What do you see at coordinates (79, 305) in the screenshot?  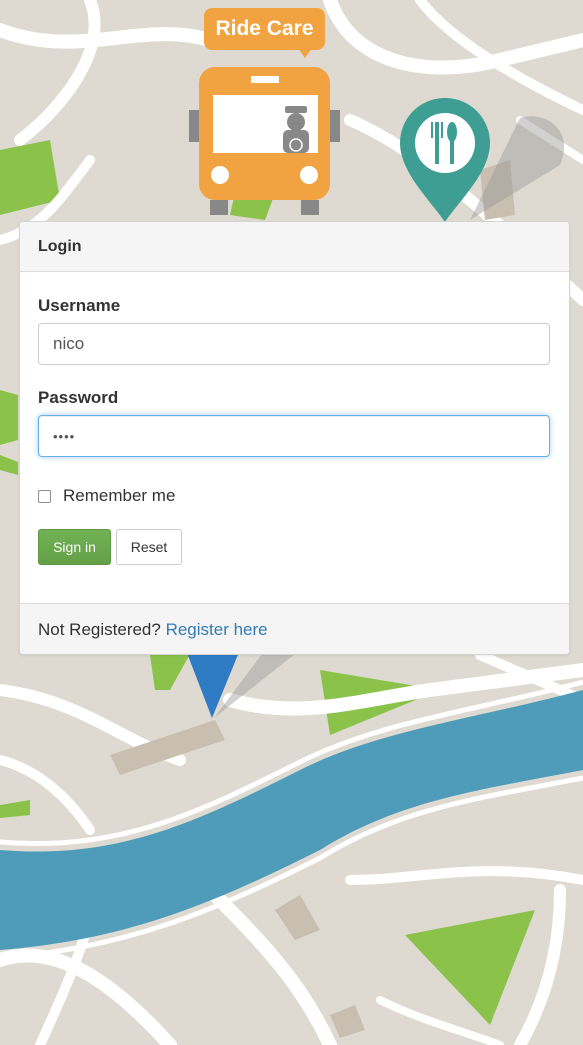 I see `username-label: Username` at bounding box center [79, 305].